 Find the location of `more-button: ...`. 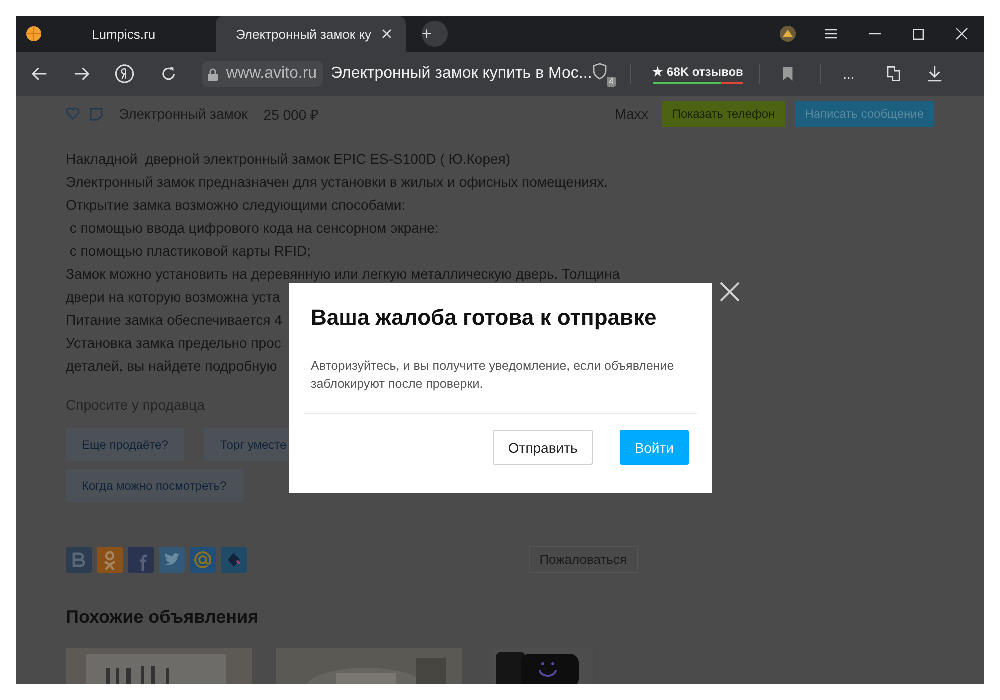

more-button: ... is located at coordinates (849, 74).